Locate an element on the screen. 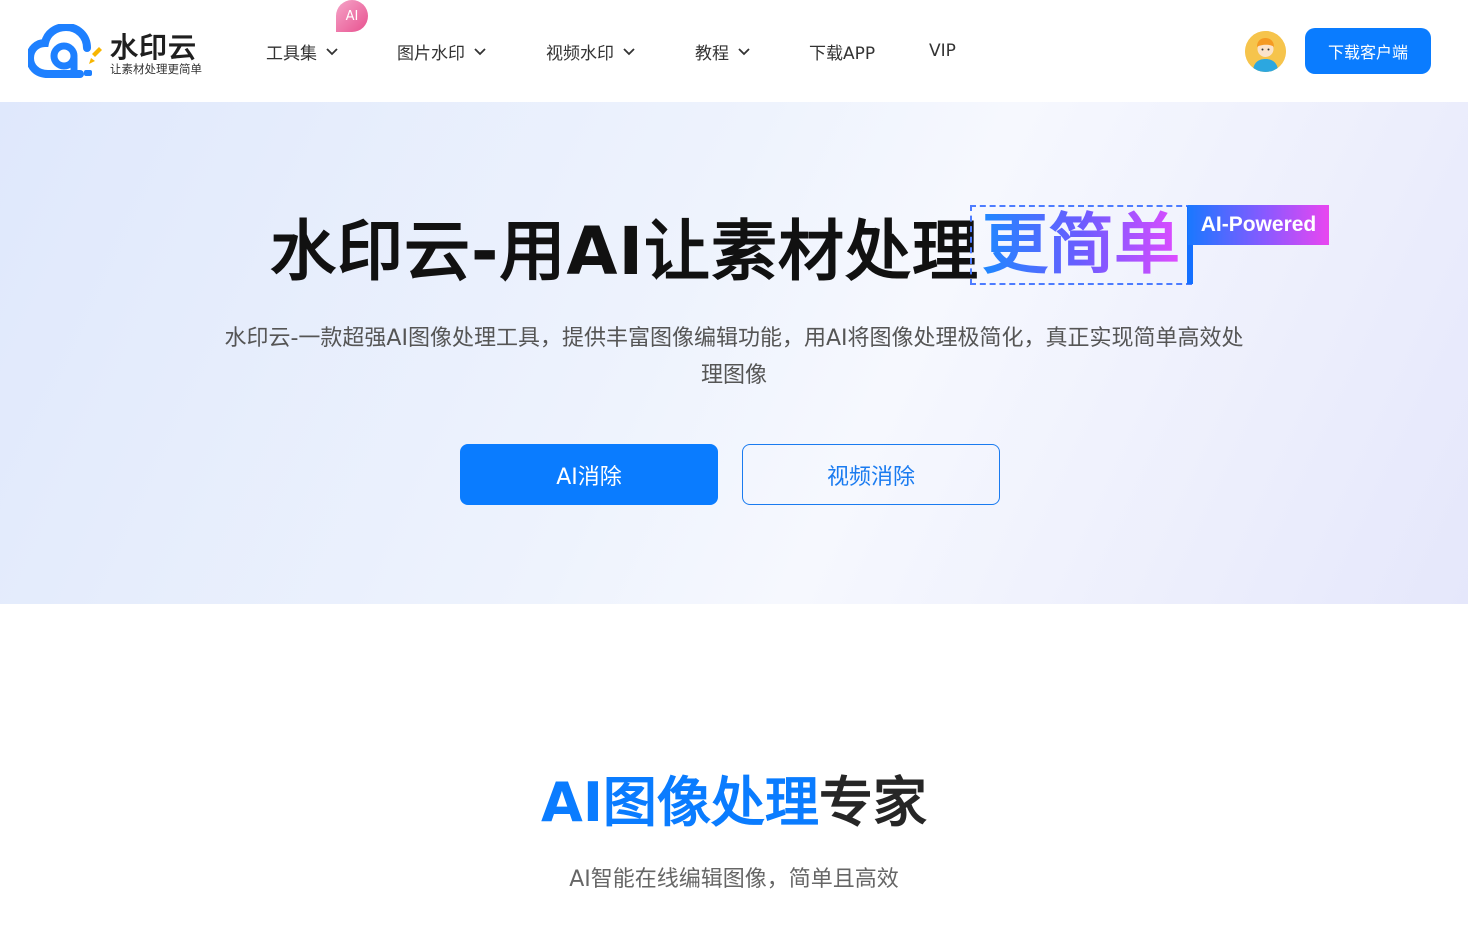 The height and width of the screenshot is (939, 1468). user-avatar-icon is located at coordinates (1265, 51).